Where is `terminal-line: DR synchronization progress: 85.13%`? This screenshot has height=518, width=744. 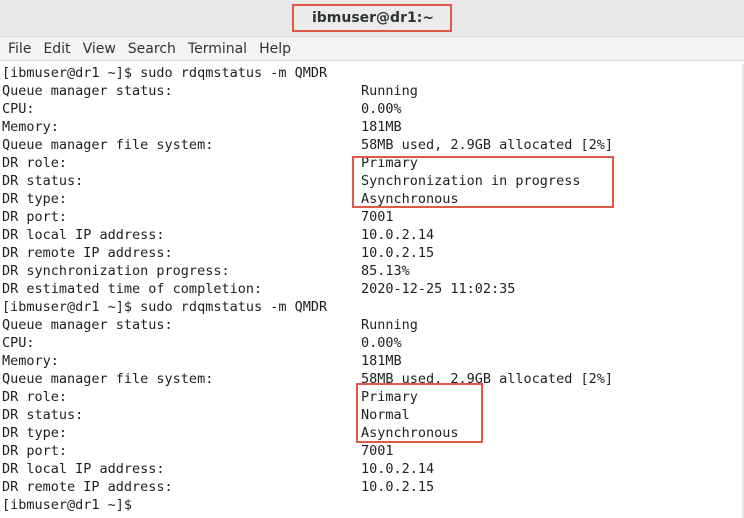 terminal-line: DR synchronization progress: 85.13% is located at coordinates (372, 271).